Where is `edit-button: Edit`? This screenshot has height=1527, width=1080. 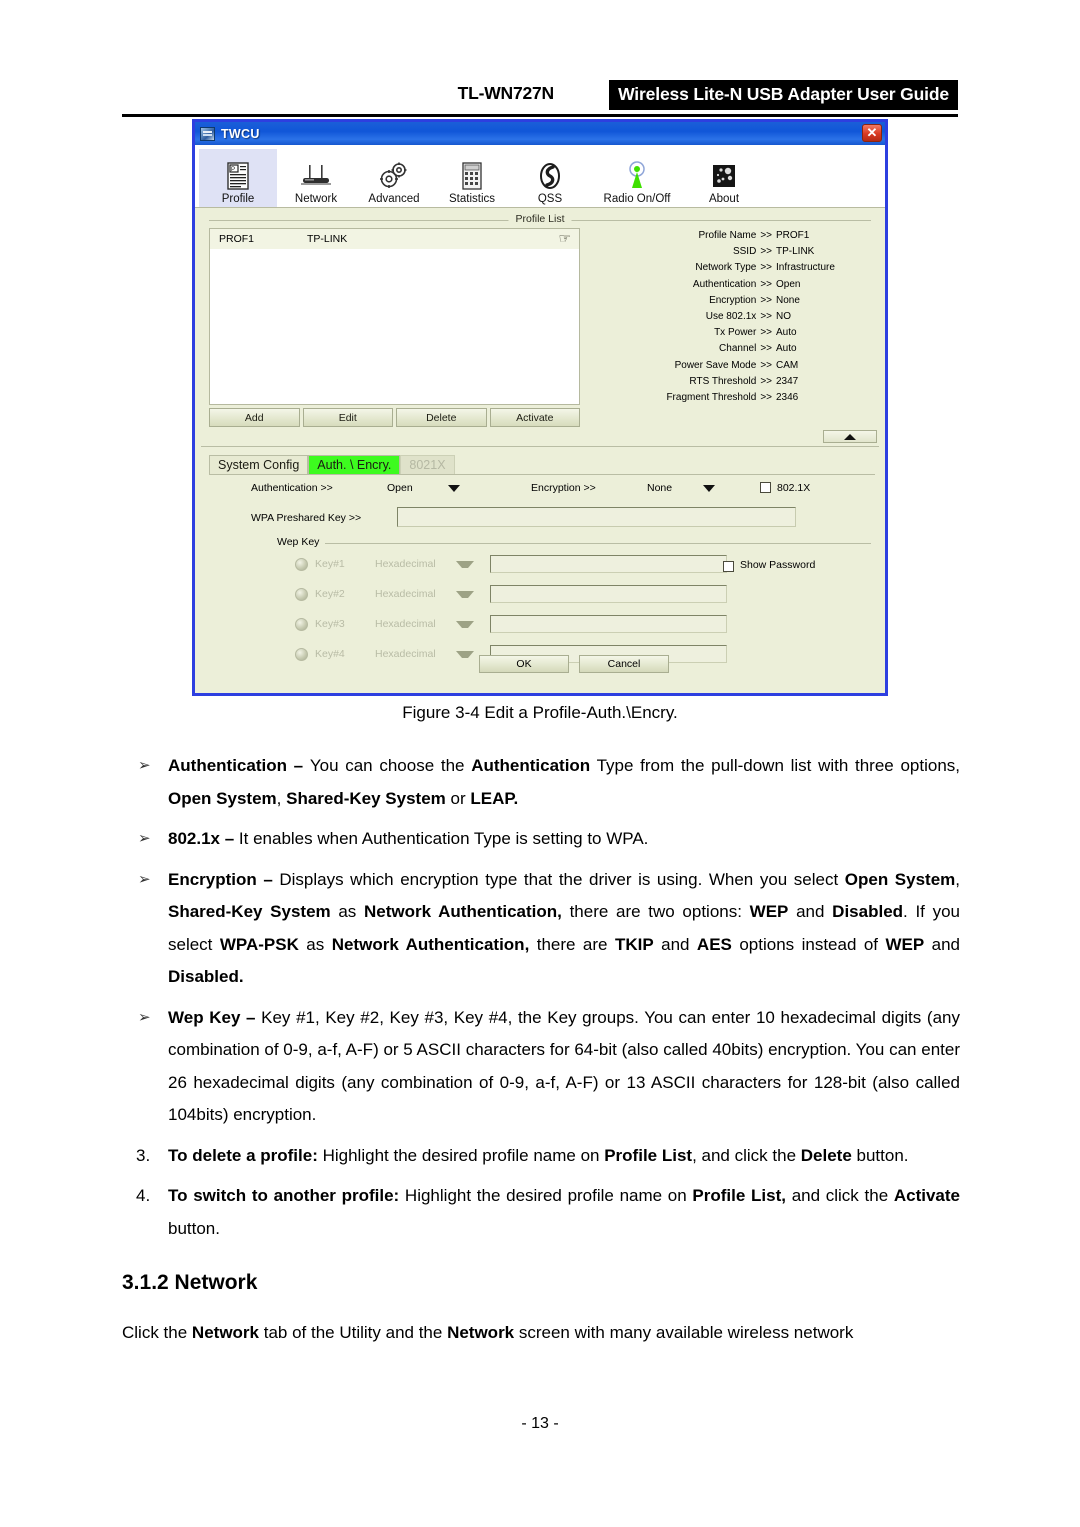 edit-button: Edit is located at coordinates (347, 417).